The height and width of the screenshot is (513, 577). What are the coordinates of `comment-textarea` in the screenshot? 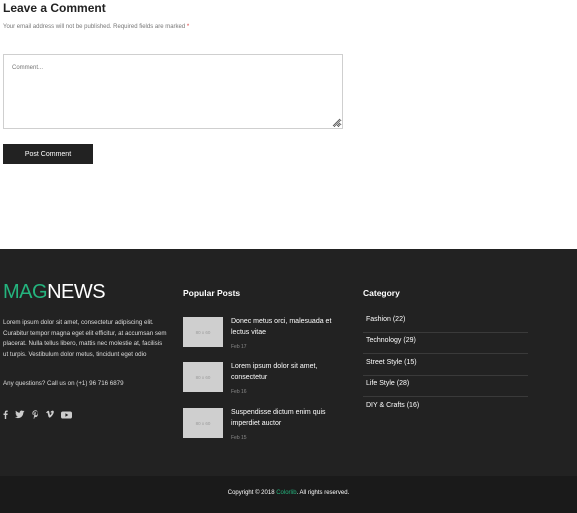 It's located at (173, 91).